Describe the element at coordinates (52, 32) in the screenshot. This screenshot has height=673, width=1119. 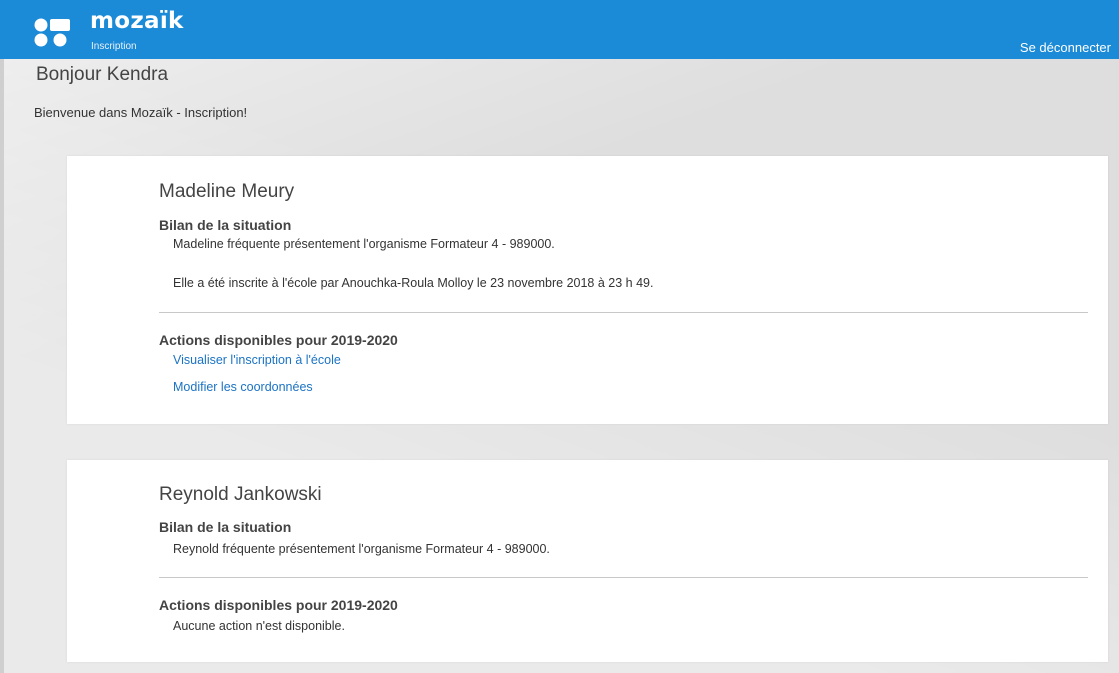
I see `mozaik-logo-icon` at that location.